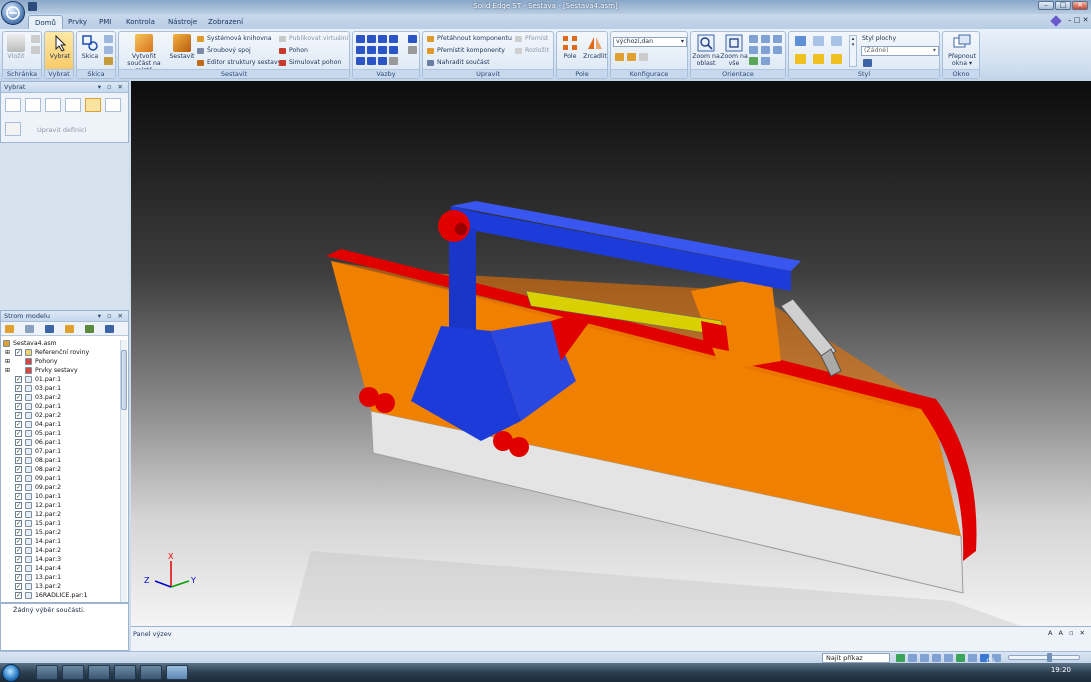  I want to click on select-filter-5-icon, so click(93, 105).